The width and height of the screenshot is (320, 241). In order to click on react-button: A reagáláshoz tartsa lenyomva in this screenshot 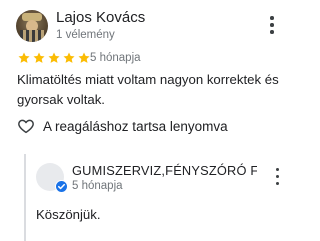, I will do `click(122, 126)`.